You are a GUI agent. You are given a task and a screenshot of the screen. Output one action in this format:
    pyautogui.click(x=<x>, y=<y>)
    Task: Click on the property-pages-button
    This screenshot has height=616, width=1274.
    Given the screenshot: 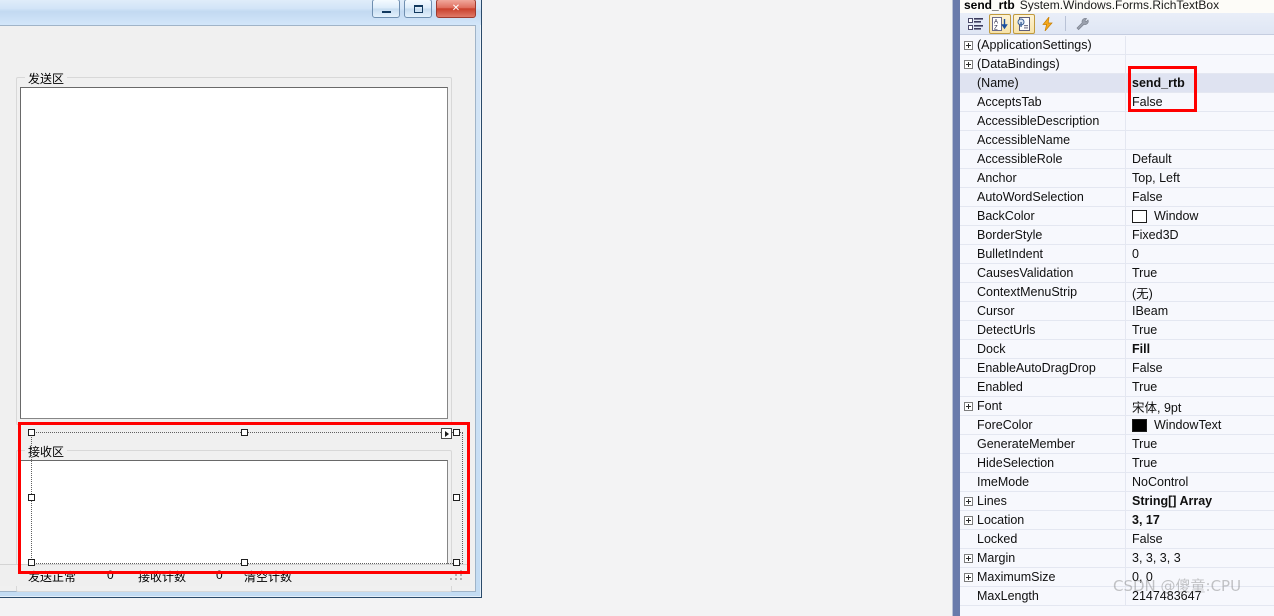 What is the action you would take?
    pyautogui.click(x=1083, y=24)
    